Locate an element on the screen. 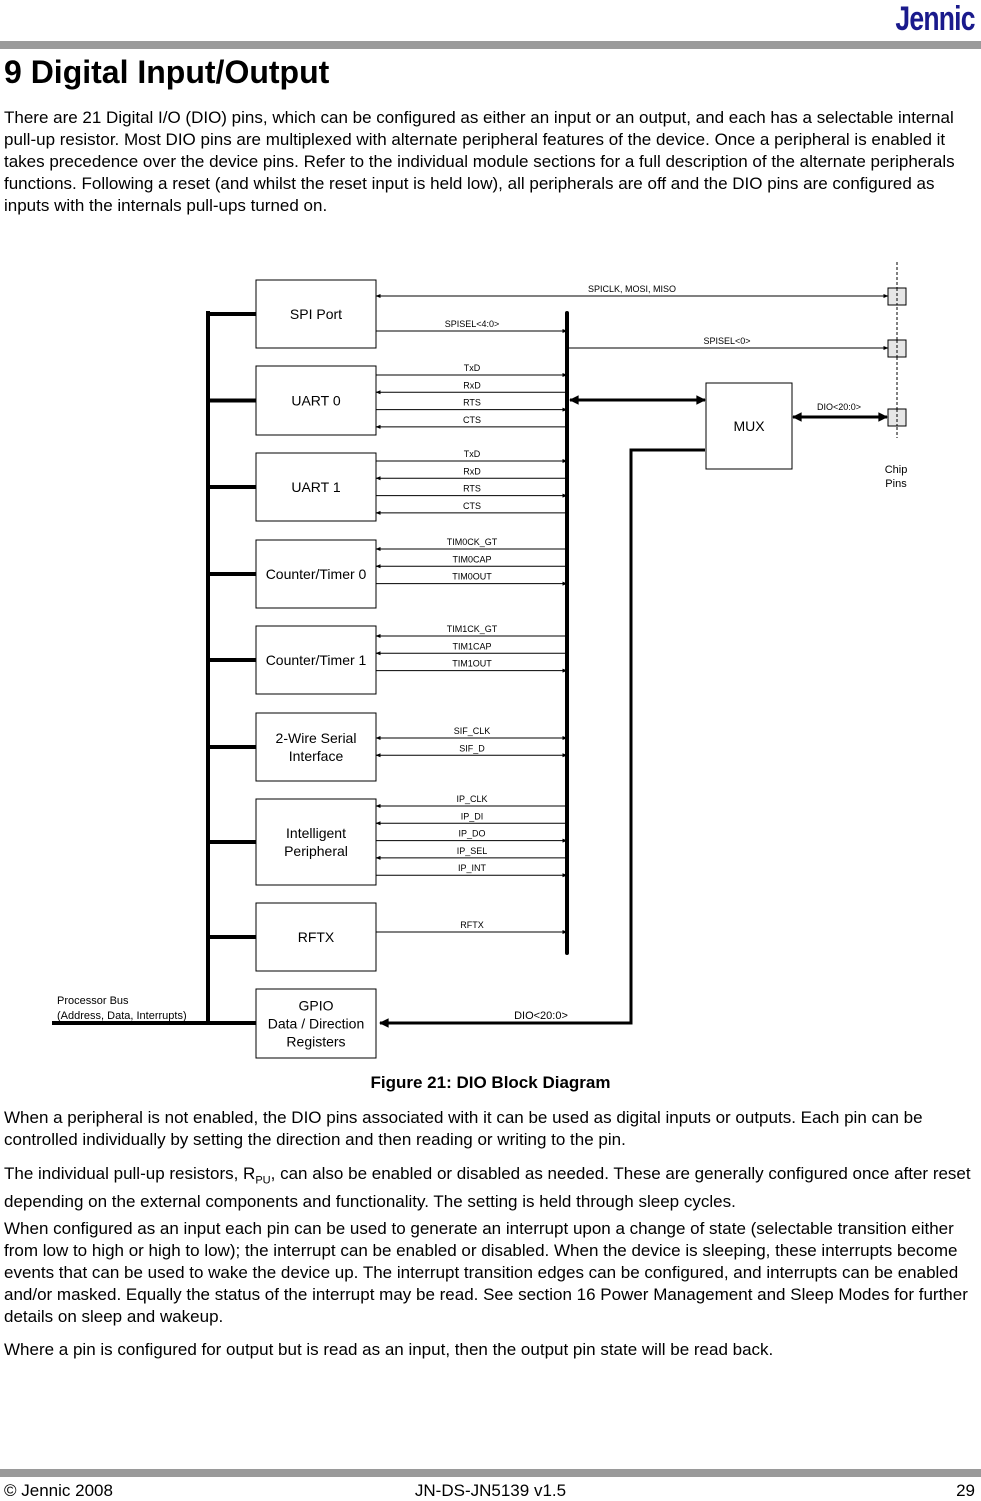  signal-label: IP_INT is located at coordinates (472, 868).